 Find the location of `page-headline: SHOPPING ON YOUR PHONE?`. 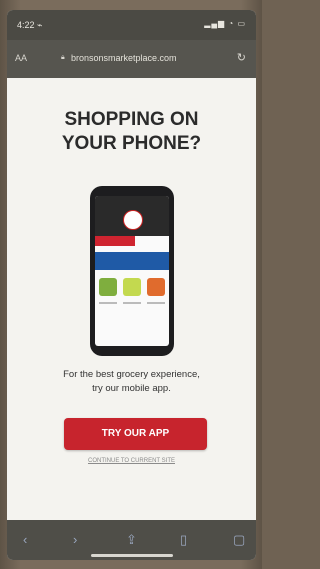

page-headline: SHOPPING ON YOUR PHONE? is located at coordinates (131, 132).